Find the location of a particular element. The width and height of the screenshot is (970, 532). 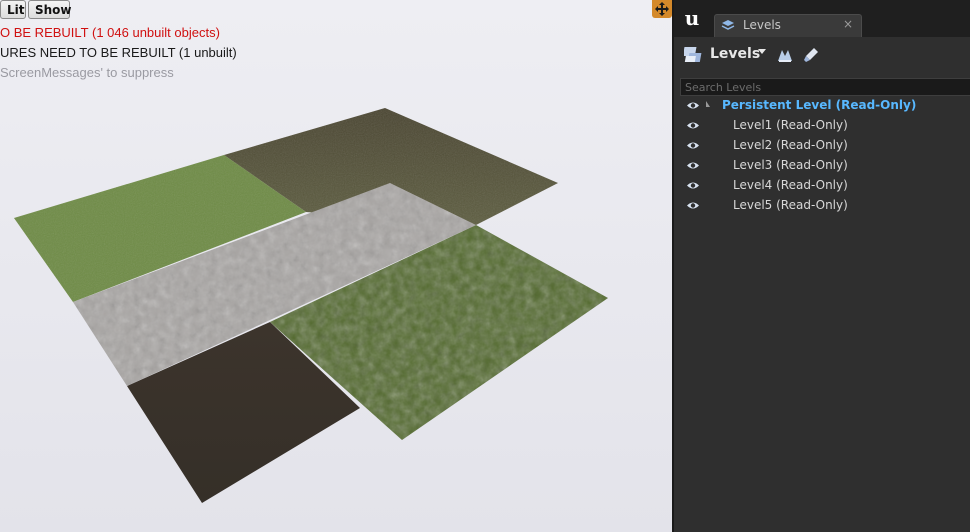

close-tab-icon: × is located at coordinates (848, 24).